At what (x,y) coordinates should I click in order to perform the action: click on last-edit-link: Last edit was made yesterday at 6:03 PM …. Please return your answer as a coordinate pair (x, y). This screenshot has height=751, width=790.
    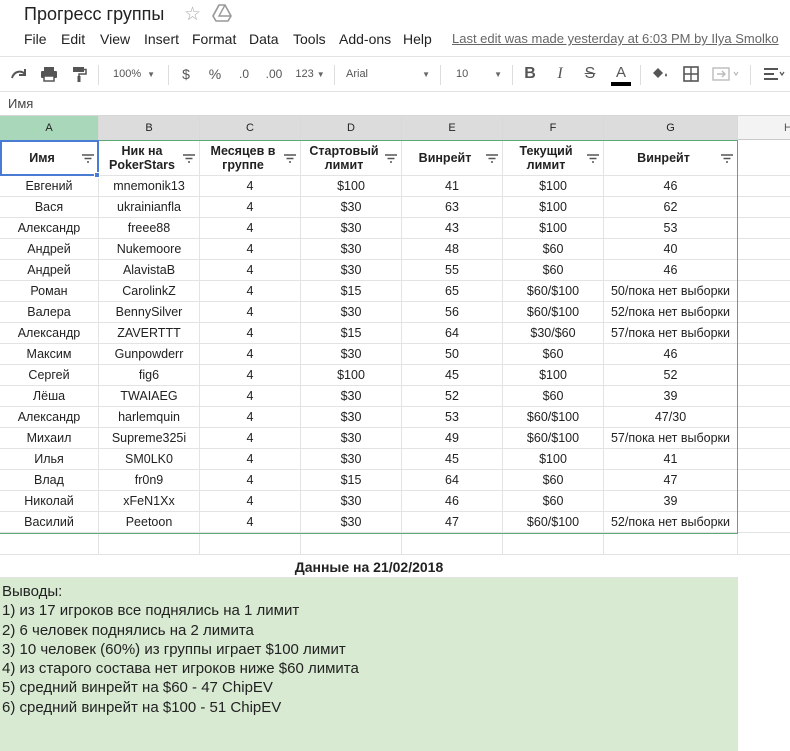
    Looking at the image, I should click on (615, 38).